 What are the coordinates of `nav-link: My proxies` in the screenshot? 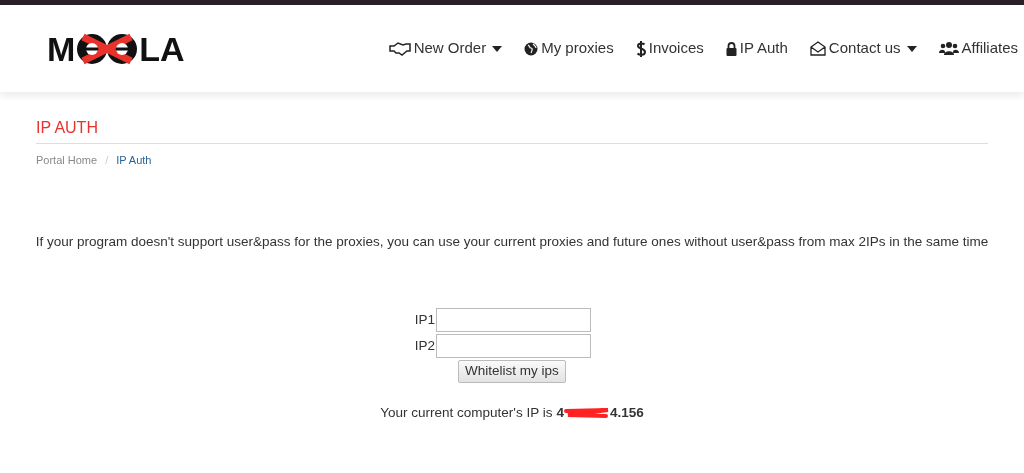 It's located at (569, 48).